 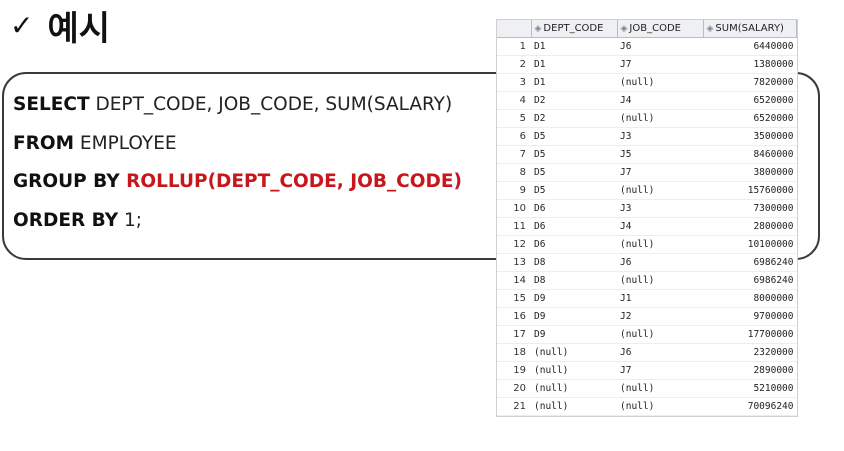 I want to click on row-number: 7, so click(x=514, y=154).